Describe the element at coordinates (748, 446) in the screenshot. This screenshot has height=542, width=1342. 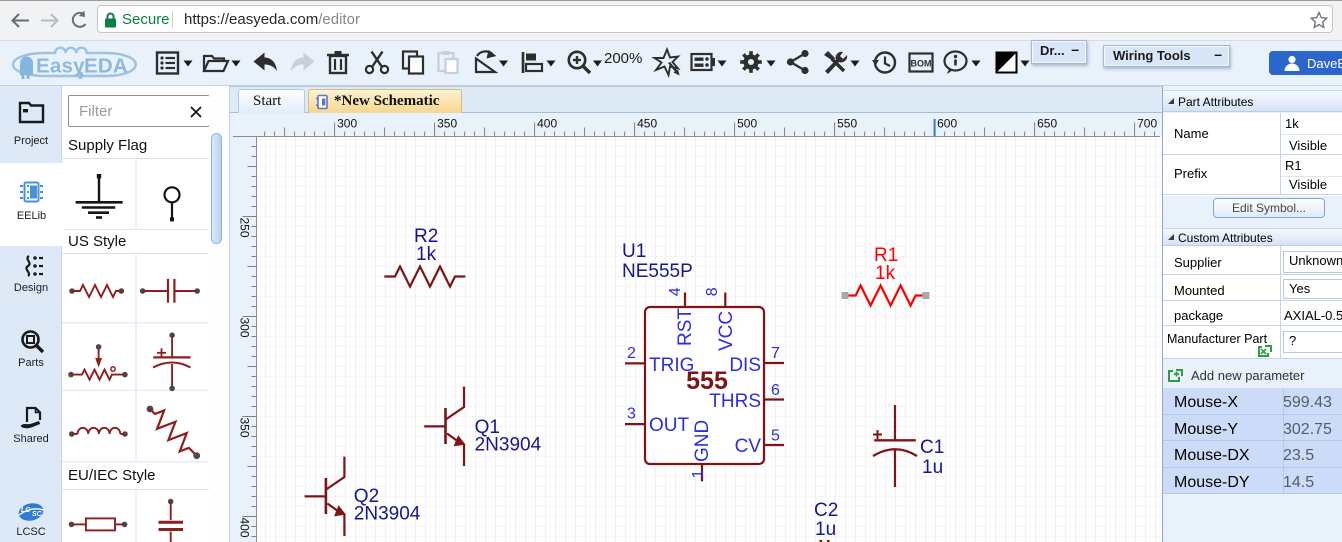
I see `svg-text: CV` at that location.